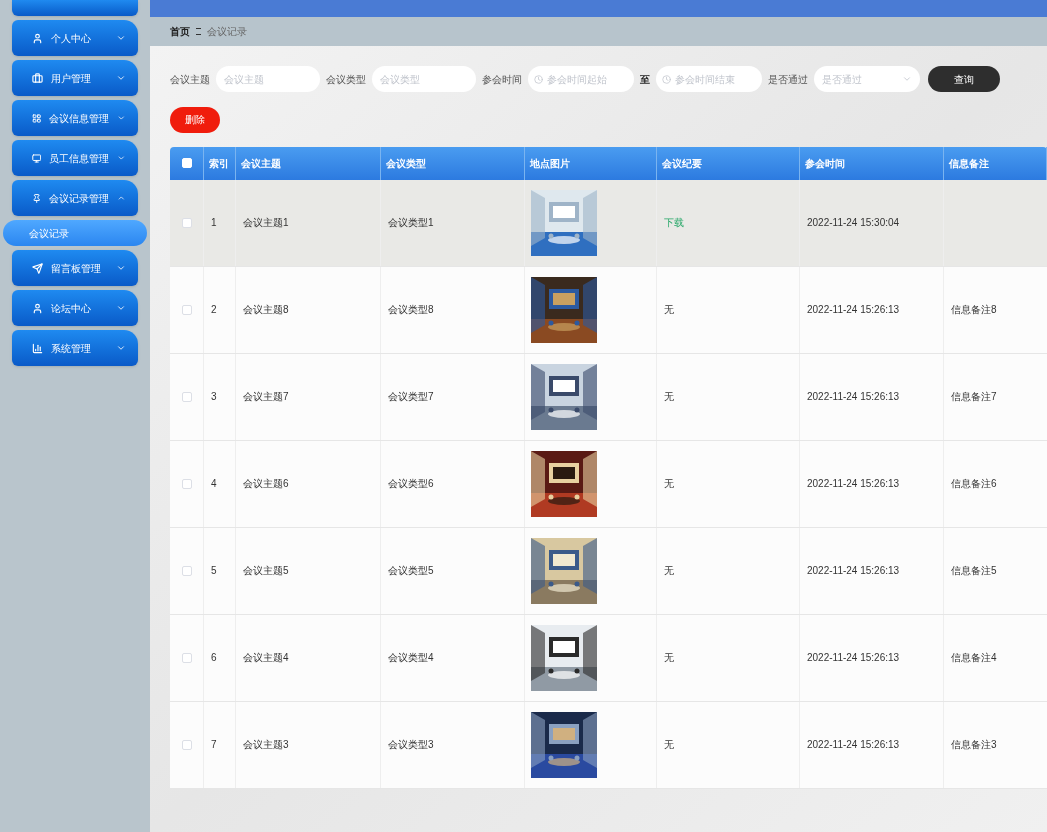 The image size is (1047, 832). What do you see at coordinates (266, 571) in the screenshot?
I see `table-cell-text: 会议主题5` at bounding box center [266, 571].